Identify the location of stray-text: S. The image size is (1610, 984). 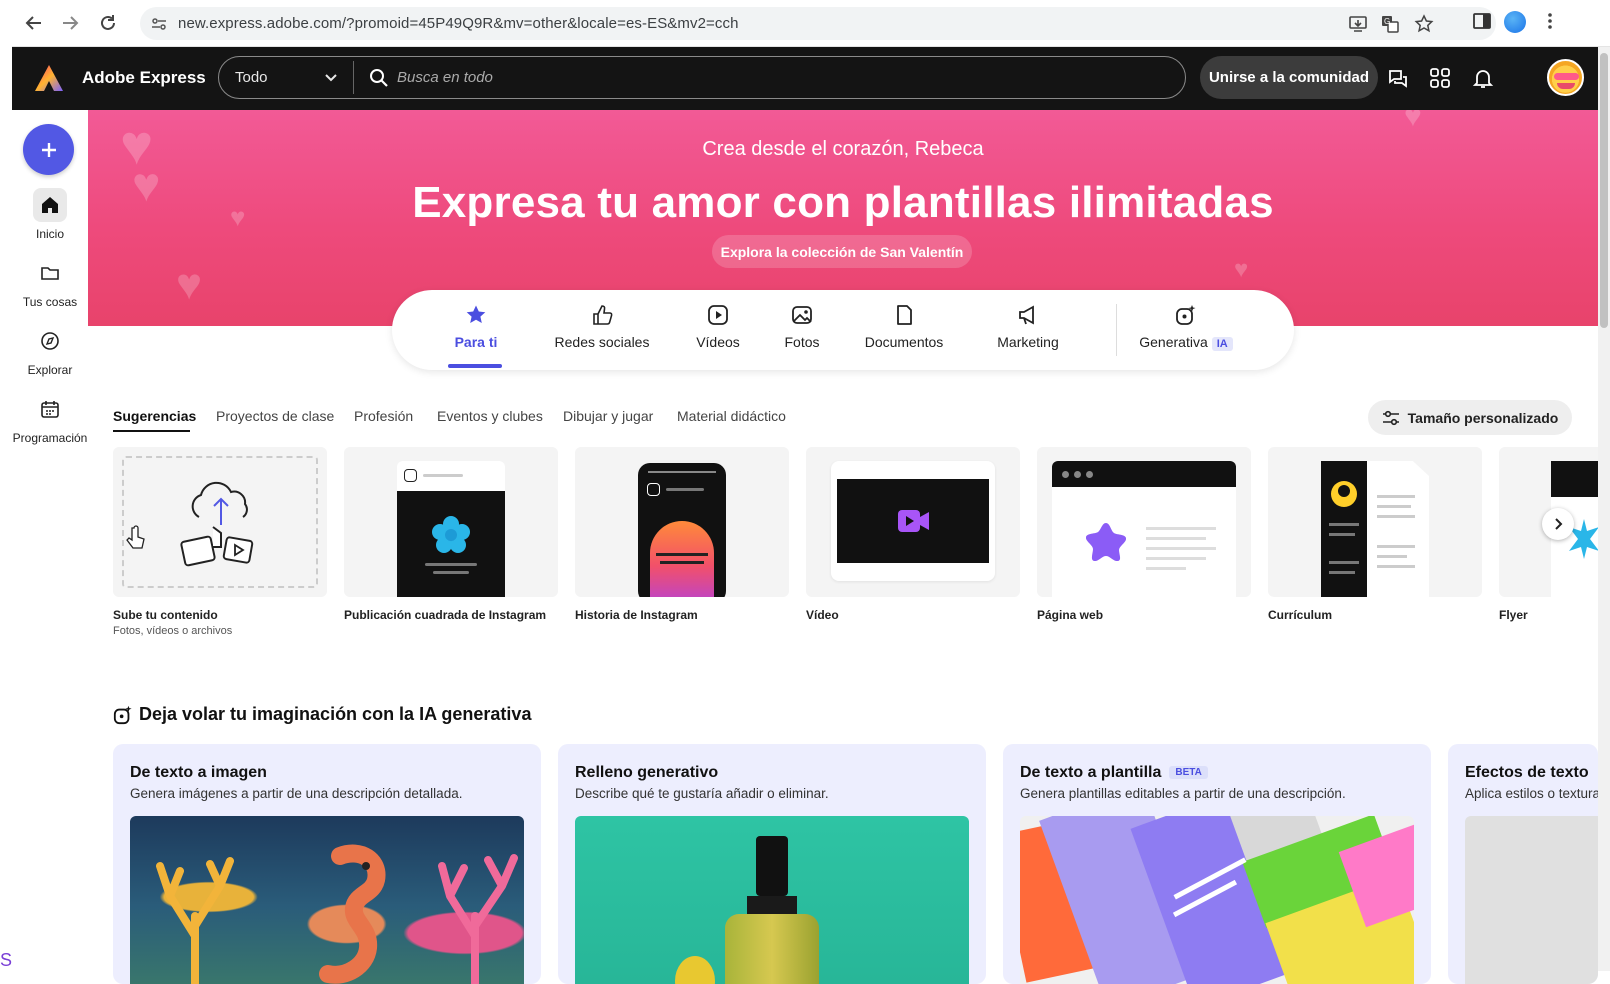
(6, 960).